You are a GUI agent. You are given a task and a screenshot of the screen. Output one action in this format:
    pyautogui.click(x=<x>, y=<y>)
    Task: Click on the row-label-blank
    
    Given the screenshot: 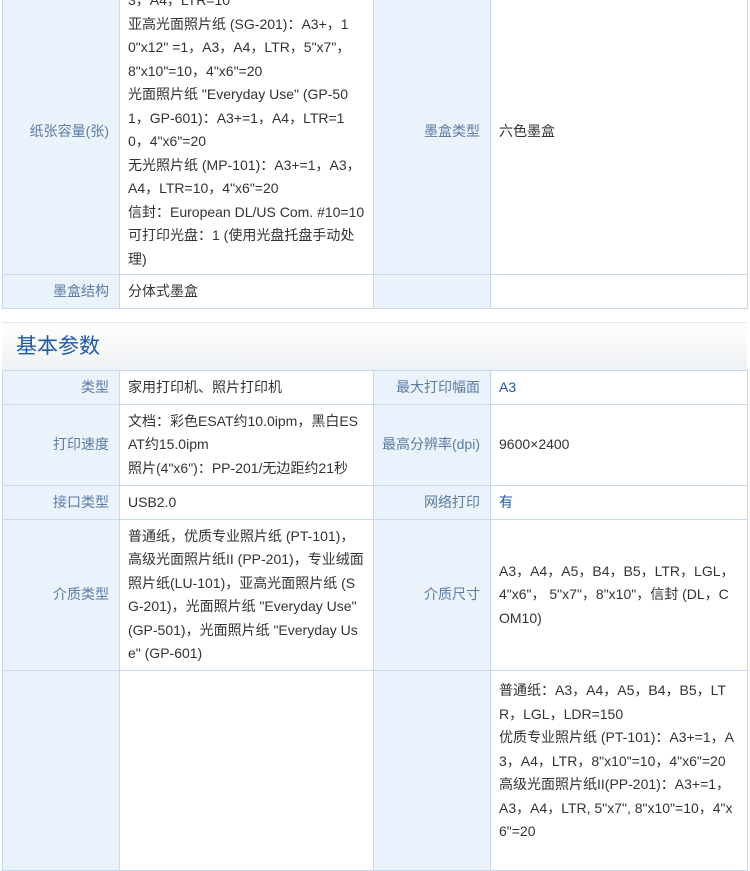 What is the action you would take?
    pyautogui.click(x=61, y=770)
    